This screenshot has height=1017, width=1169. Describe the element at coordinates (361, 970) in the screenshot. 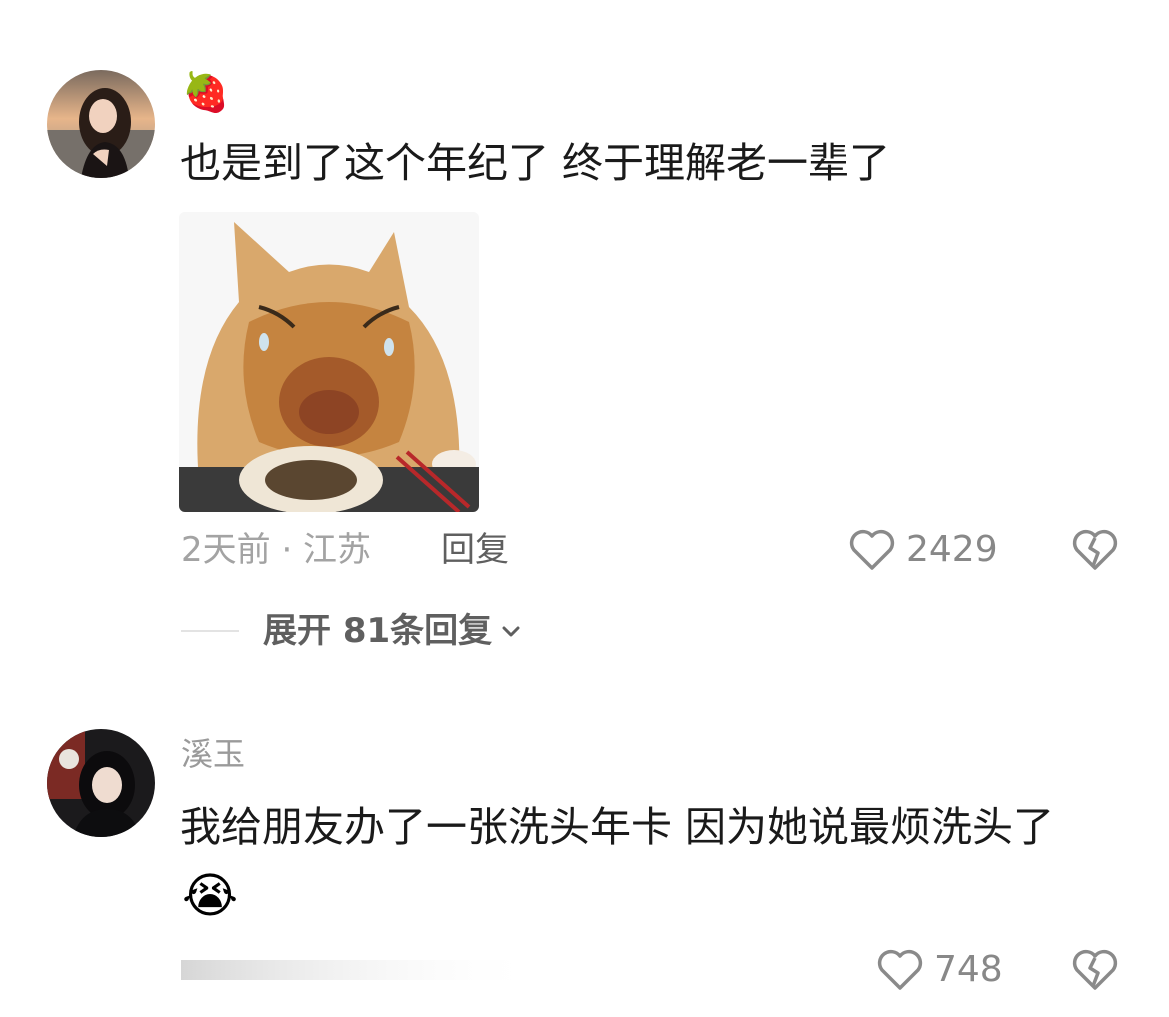

I see `faded-meta-placeholder` at that location.